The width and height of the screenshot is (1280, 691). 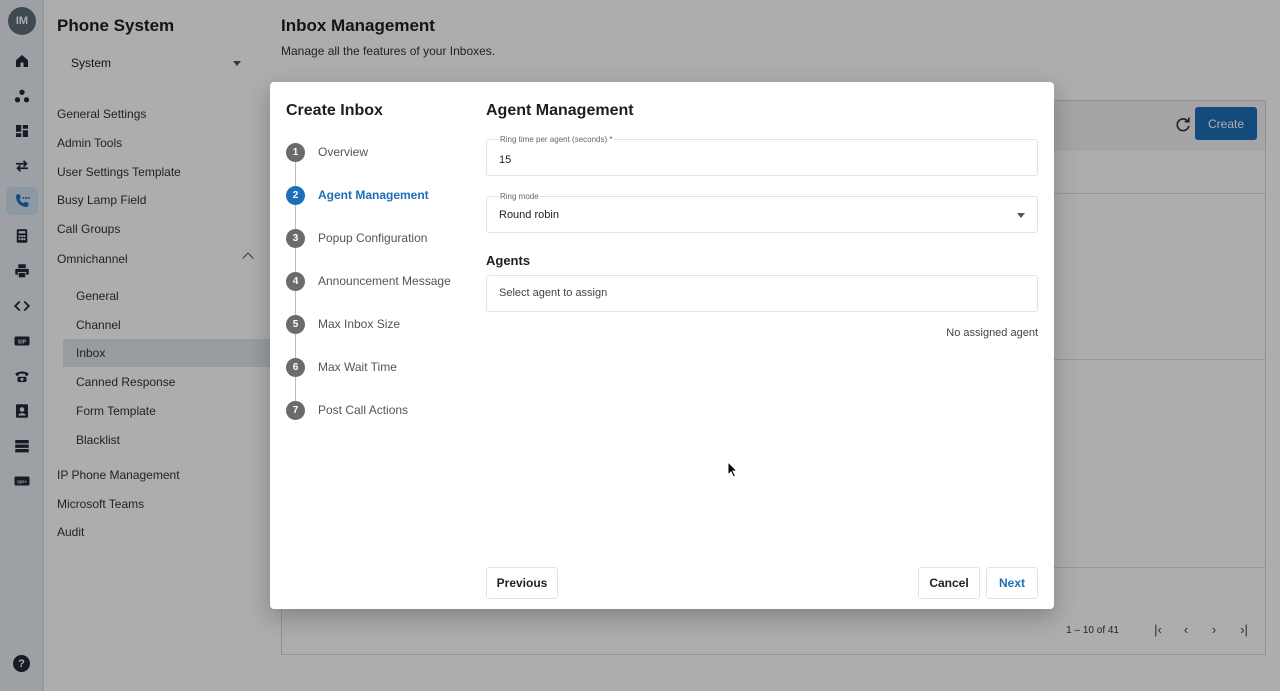 I want to click on chevron-down-icon, so click(x=1021, y=215).